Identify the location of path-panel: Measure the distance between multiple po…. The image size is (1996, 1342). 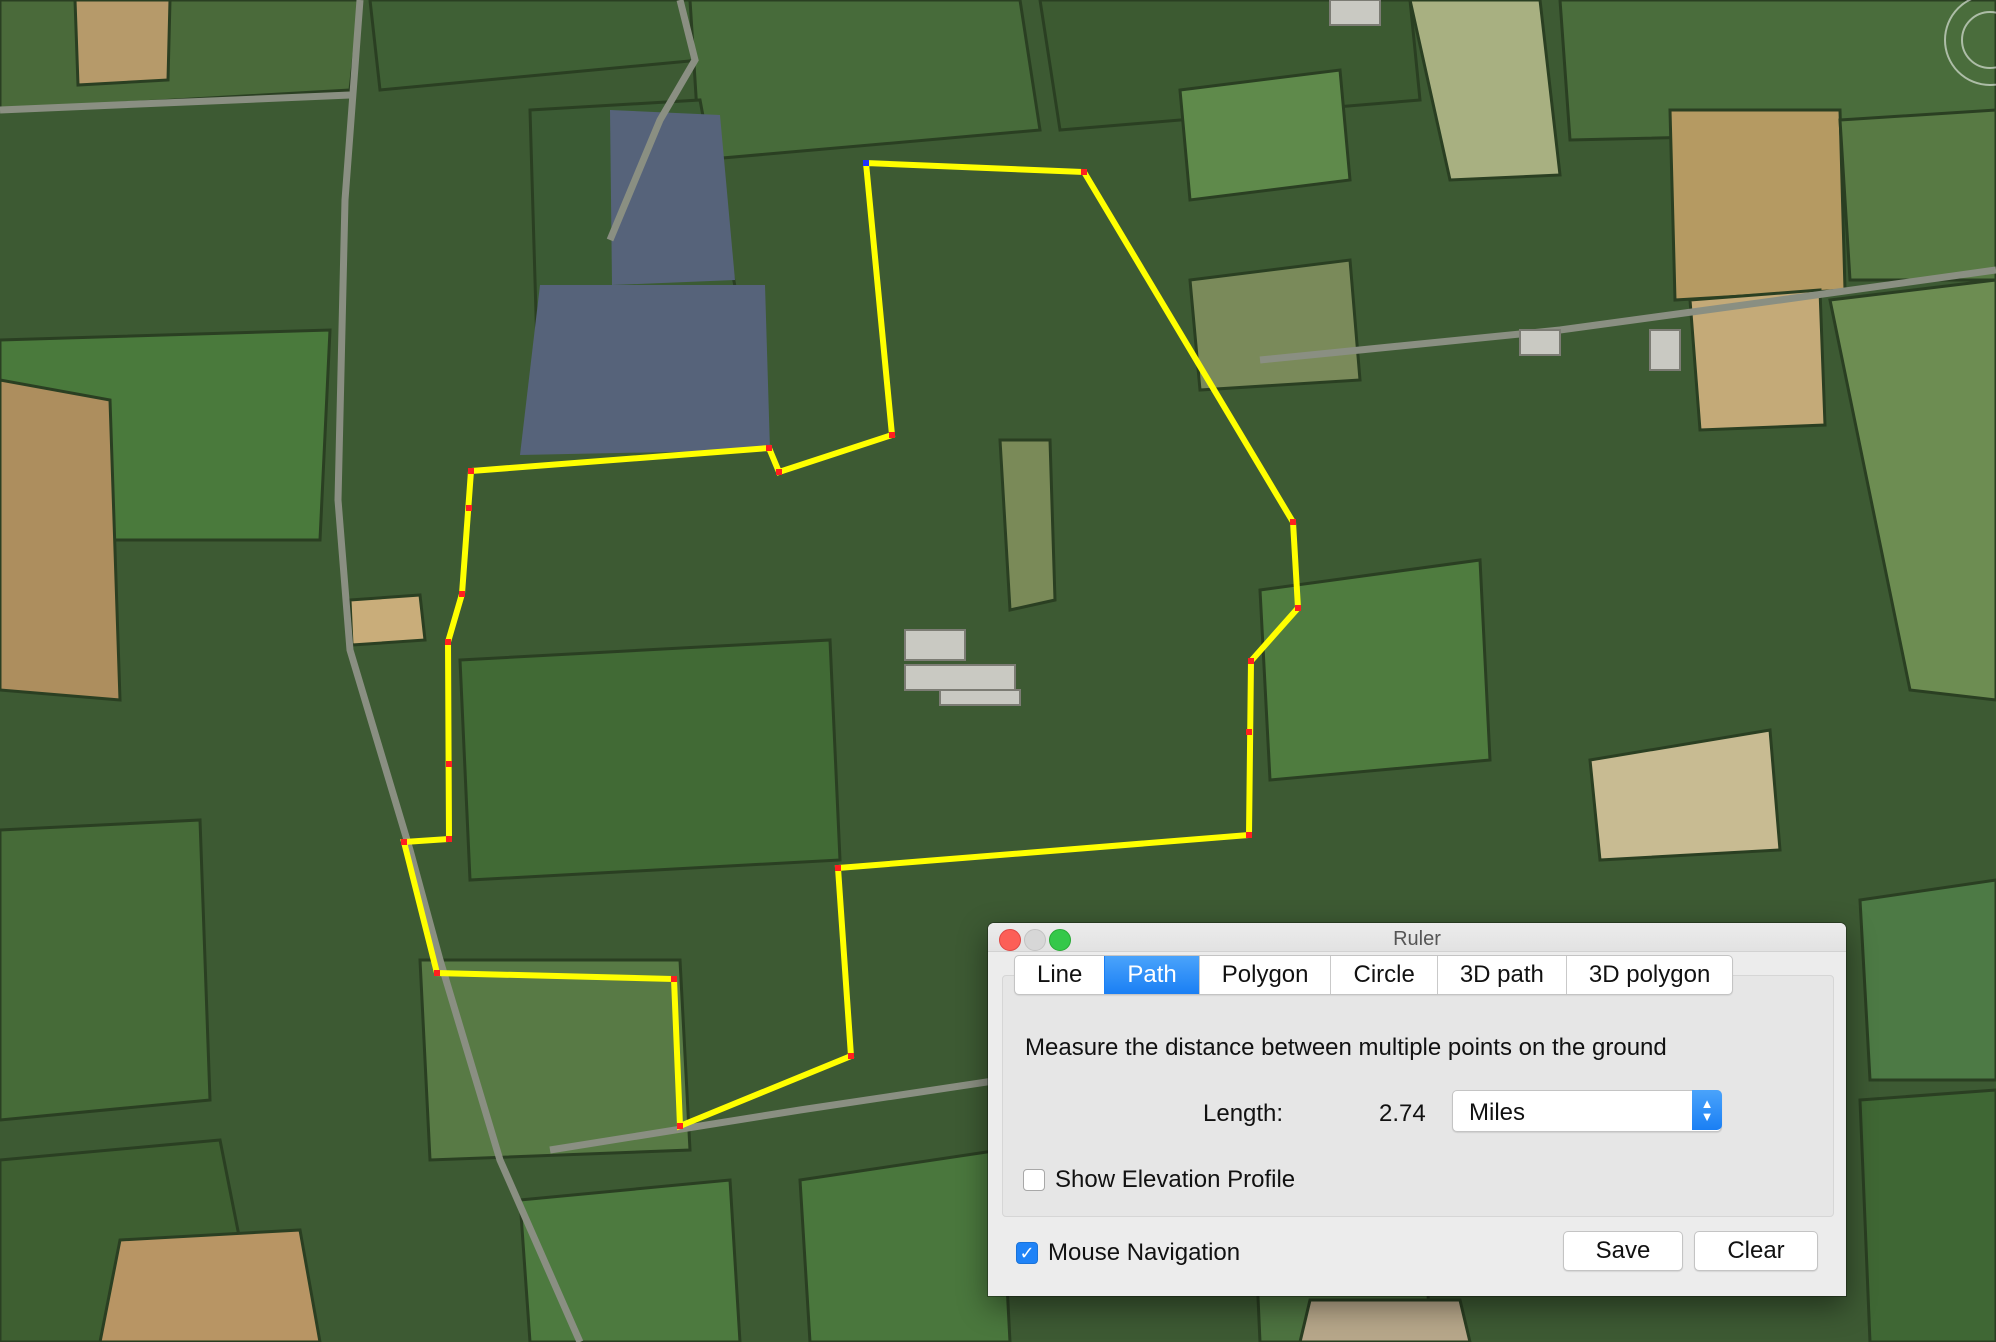
(1418, 1096).